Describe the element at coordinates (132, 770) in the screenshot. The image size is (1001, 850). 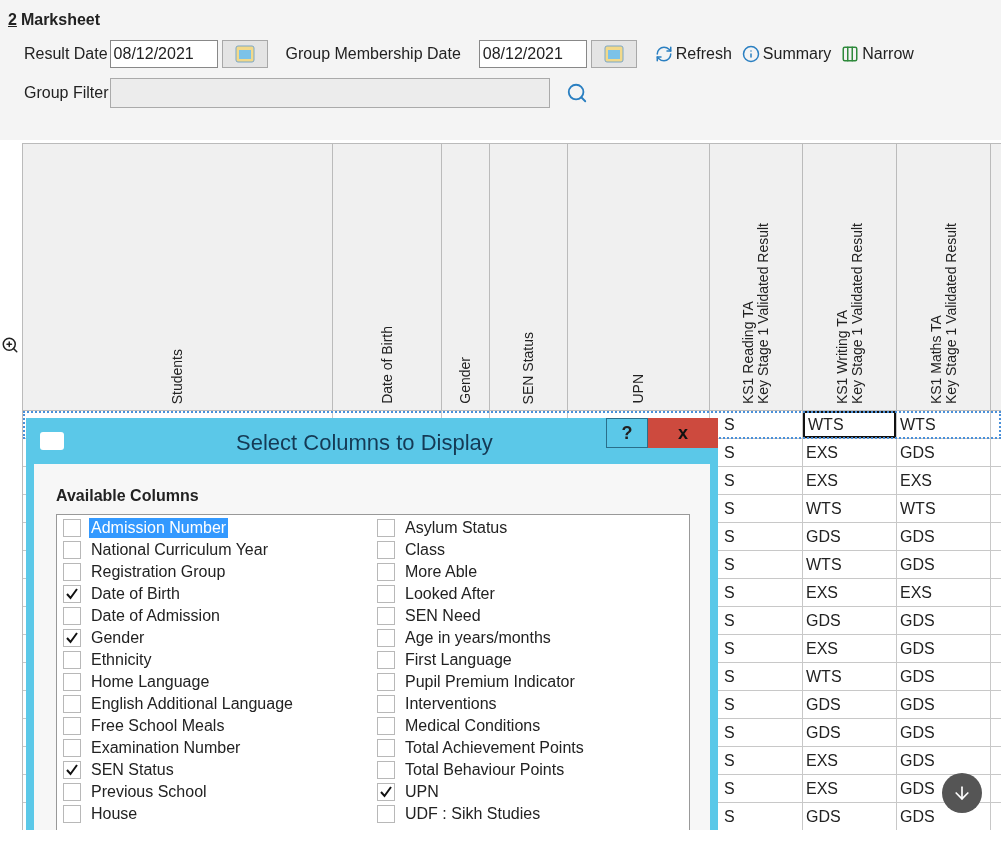
I see `column-option: SEN Status` at that location.